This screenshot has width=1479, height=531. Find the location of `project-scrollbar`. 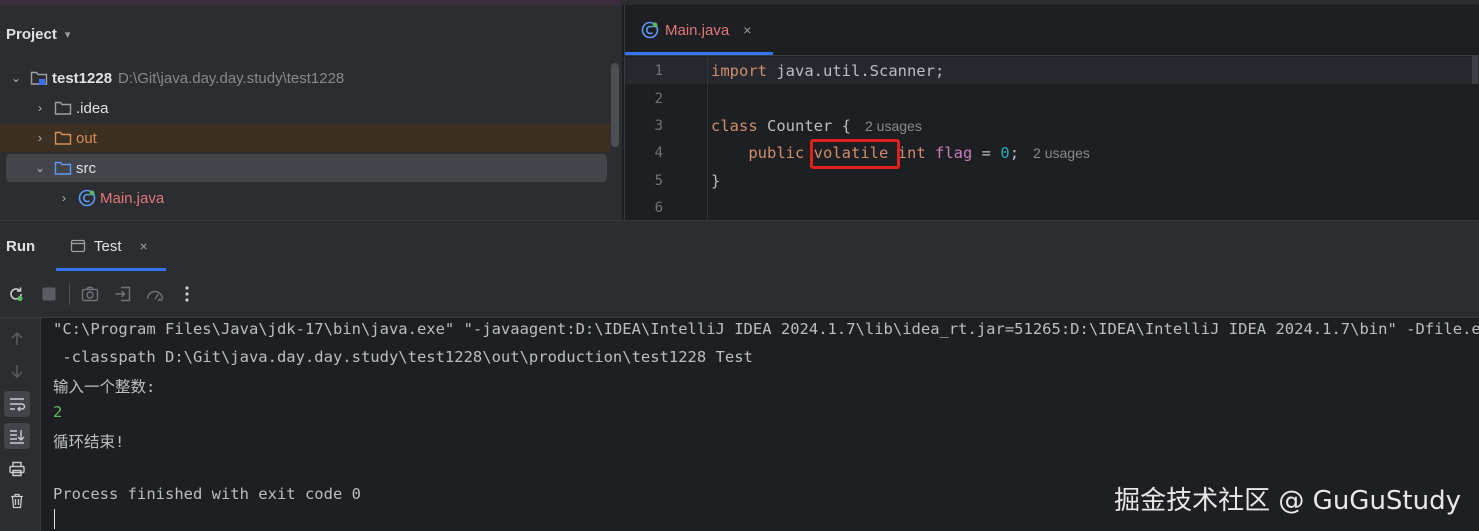

project-scrollbar is located at coordinates (615, 105).